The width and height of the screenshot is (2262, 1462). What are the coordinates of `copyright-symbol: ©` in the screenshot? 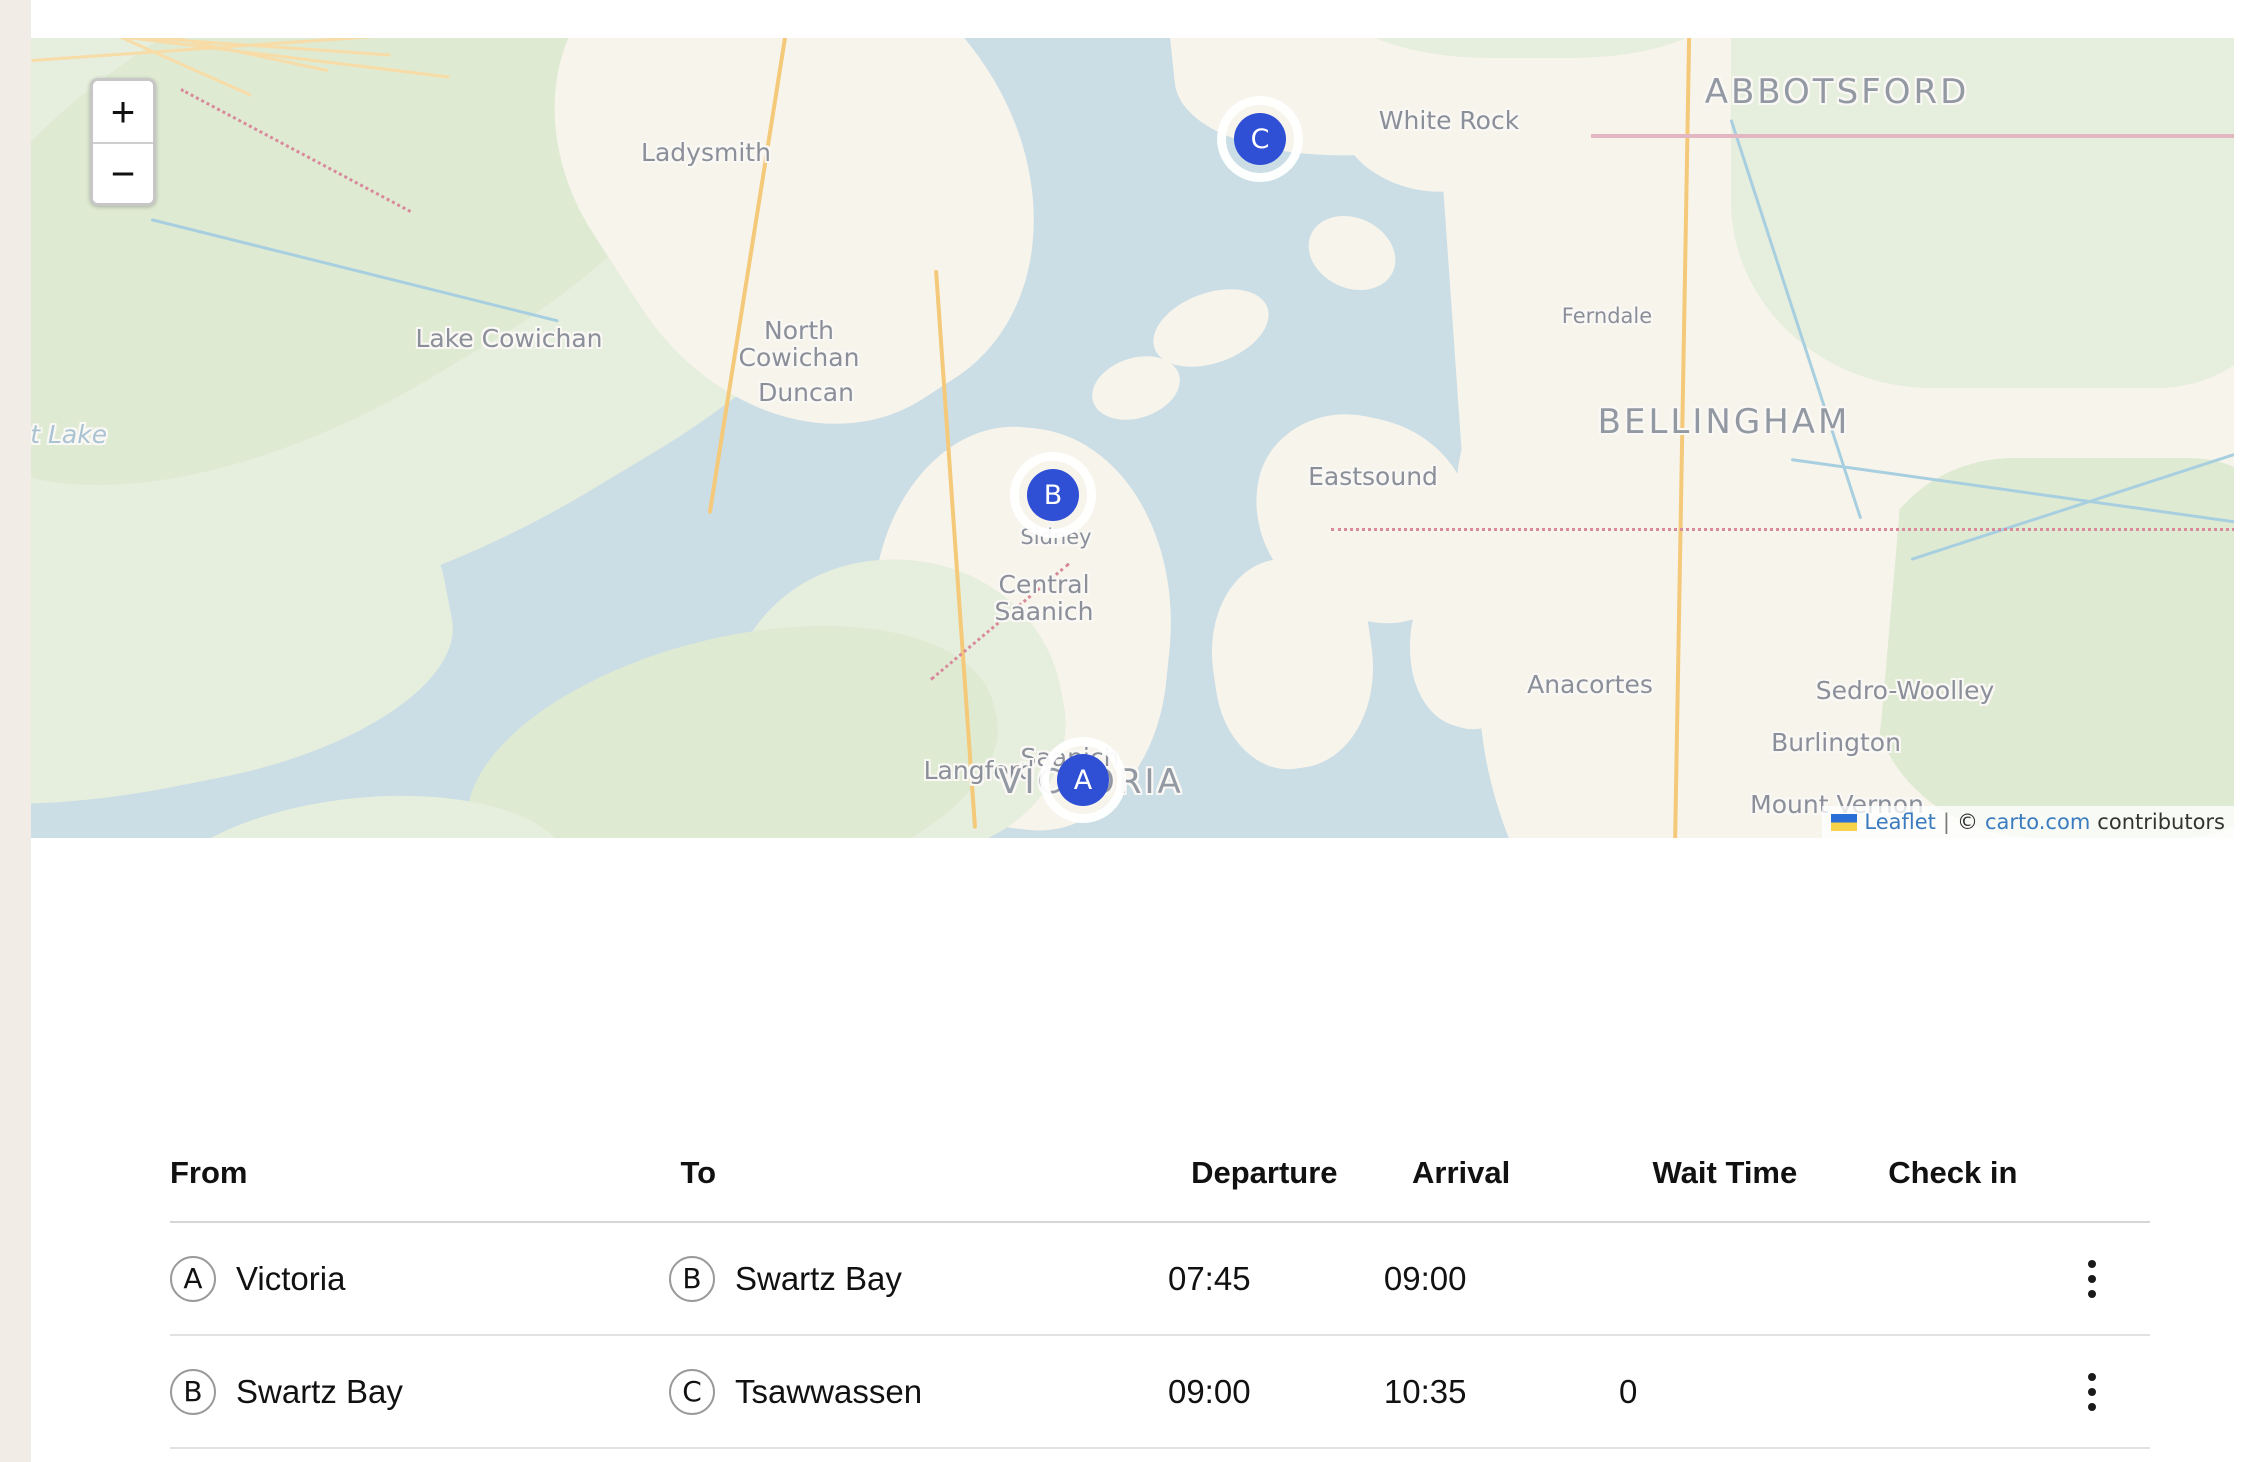 It's located at (1967, 822).